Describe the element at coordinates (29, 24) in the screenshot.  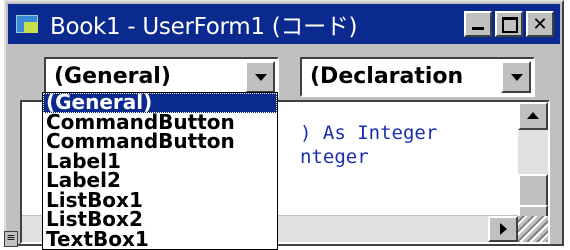
I see `excel-vbe-icon` at that location.